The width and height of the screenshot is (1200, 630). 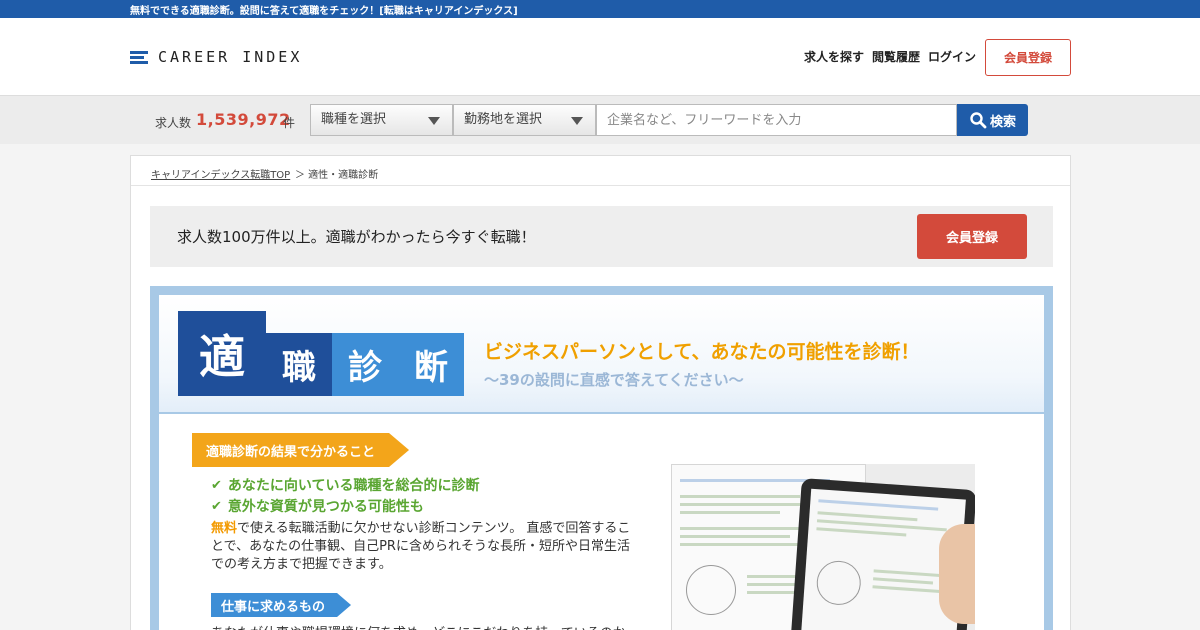 What do you see at coordinates (600, 9) in the screenshot?
I see `top-announcement-bar: 無料でできる適職診断。設問に答えて適職をチェック！[転職はキャリアインデックス]` at bounding box center [600, 9].